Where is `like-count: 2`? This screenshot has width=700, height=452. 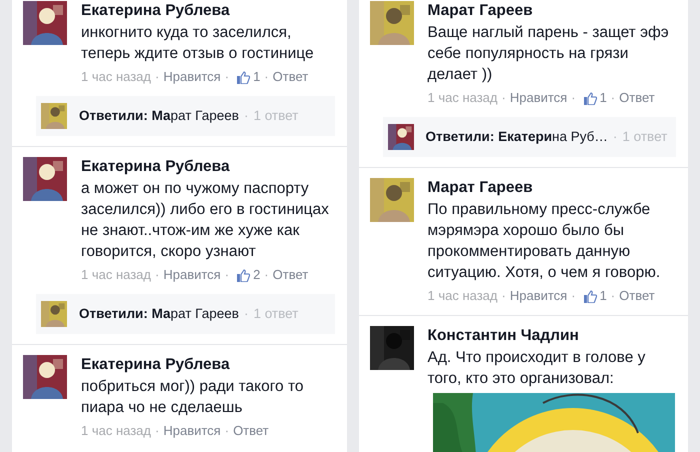 like-count: 2 is located at coordinates (256, 275).